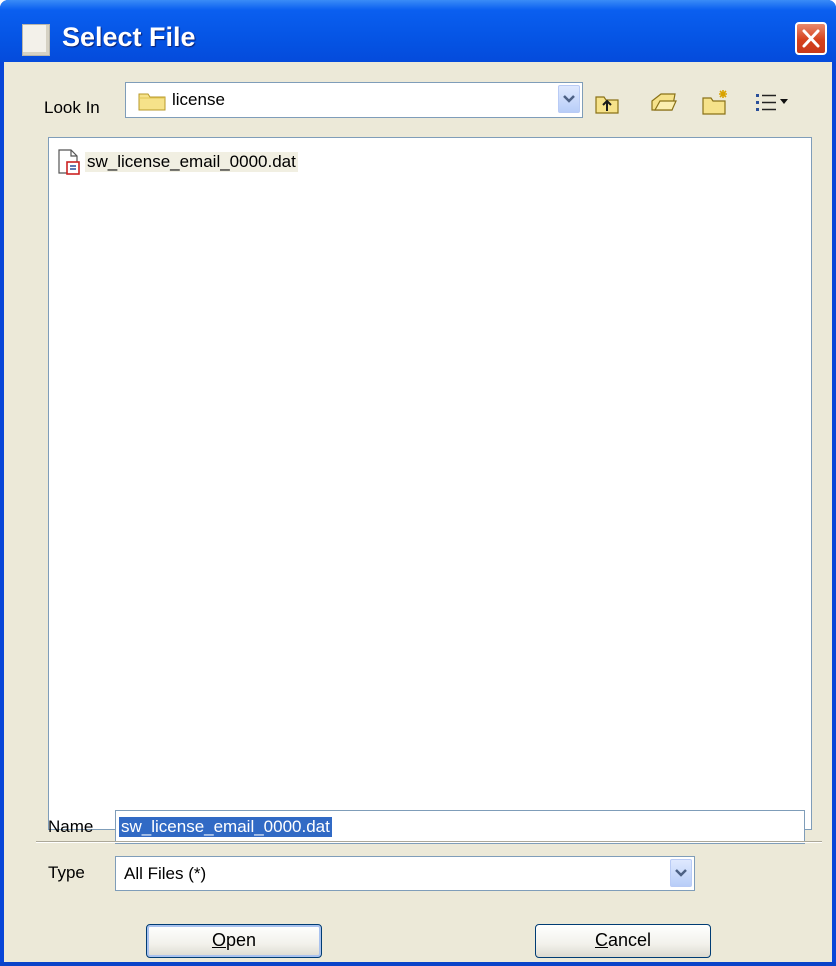  I want to click on open-button: Open, so click(234, 941).